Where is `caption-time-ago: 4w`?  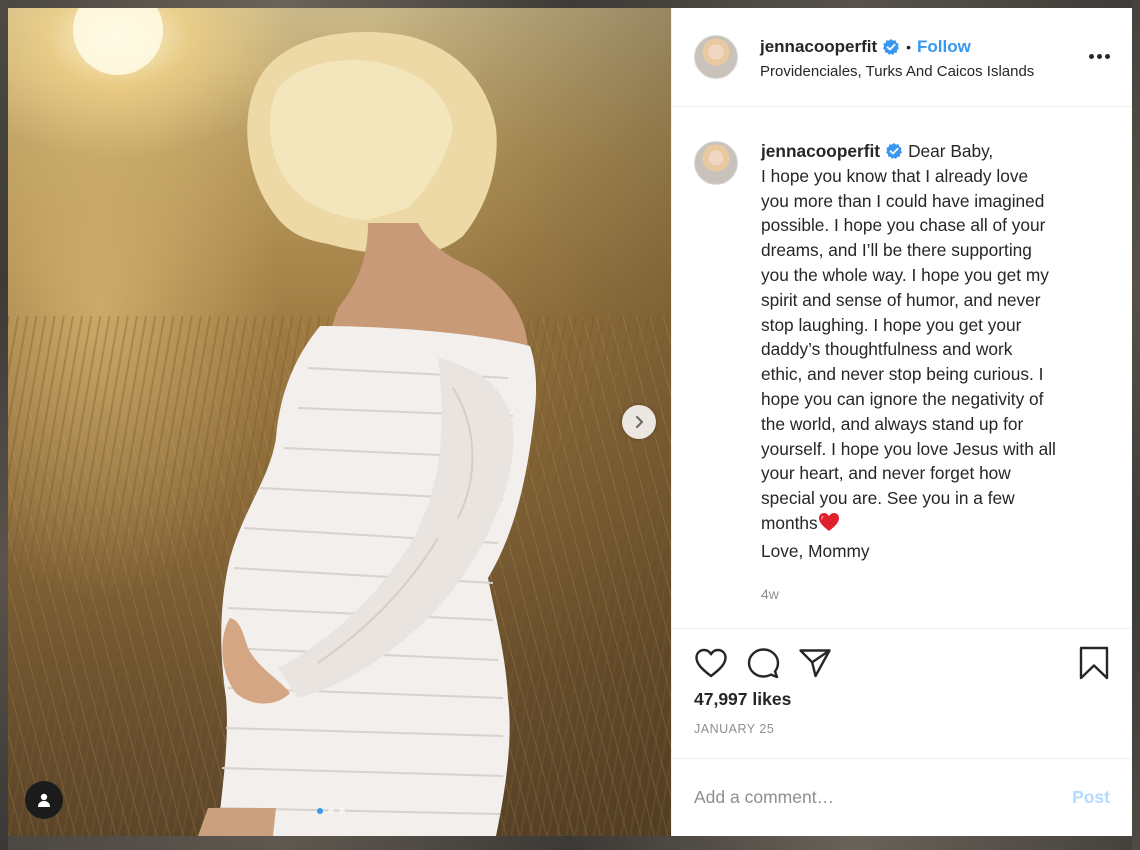
caption-time-ago: 4w is located at coordinates (935, 594).